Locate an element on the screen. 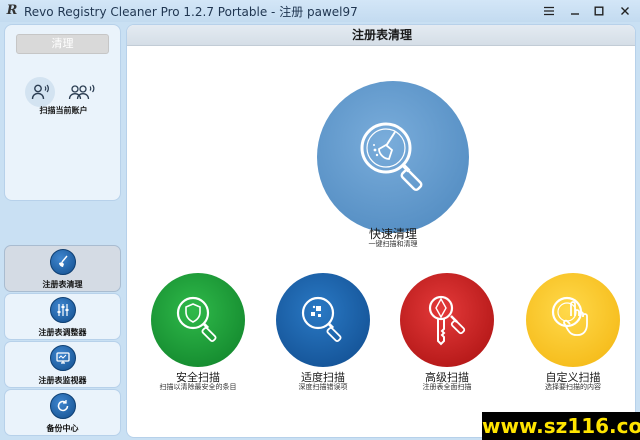  nav-label: 注册表调整器 is located at coordinates (62, 332).